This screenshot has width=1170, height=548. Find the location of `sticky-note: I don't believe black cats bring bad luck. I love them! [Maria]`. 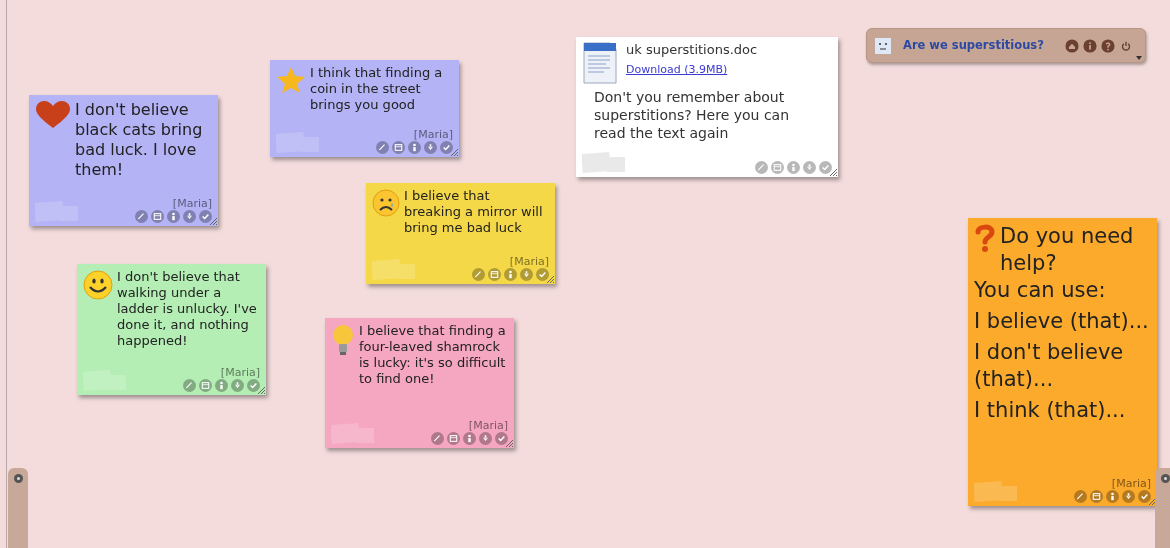

sticky-note: I don't believe black cats bring bad luck. I love them! [Maria] is located at coordinates (123, 160).